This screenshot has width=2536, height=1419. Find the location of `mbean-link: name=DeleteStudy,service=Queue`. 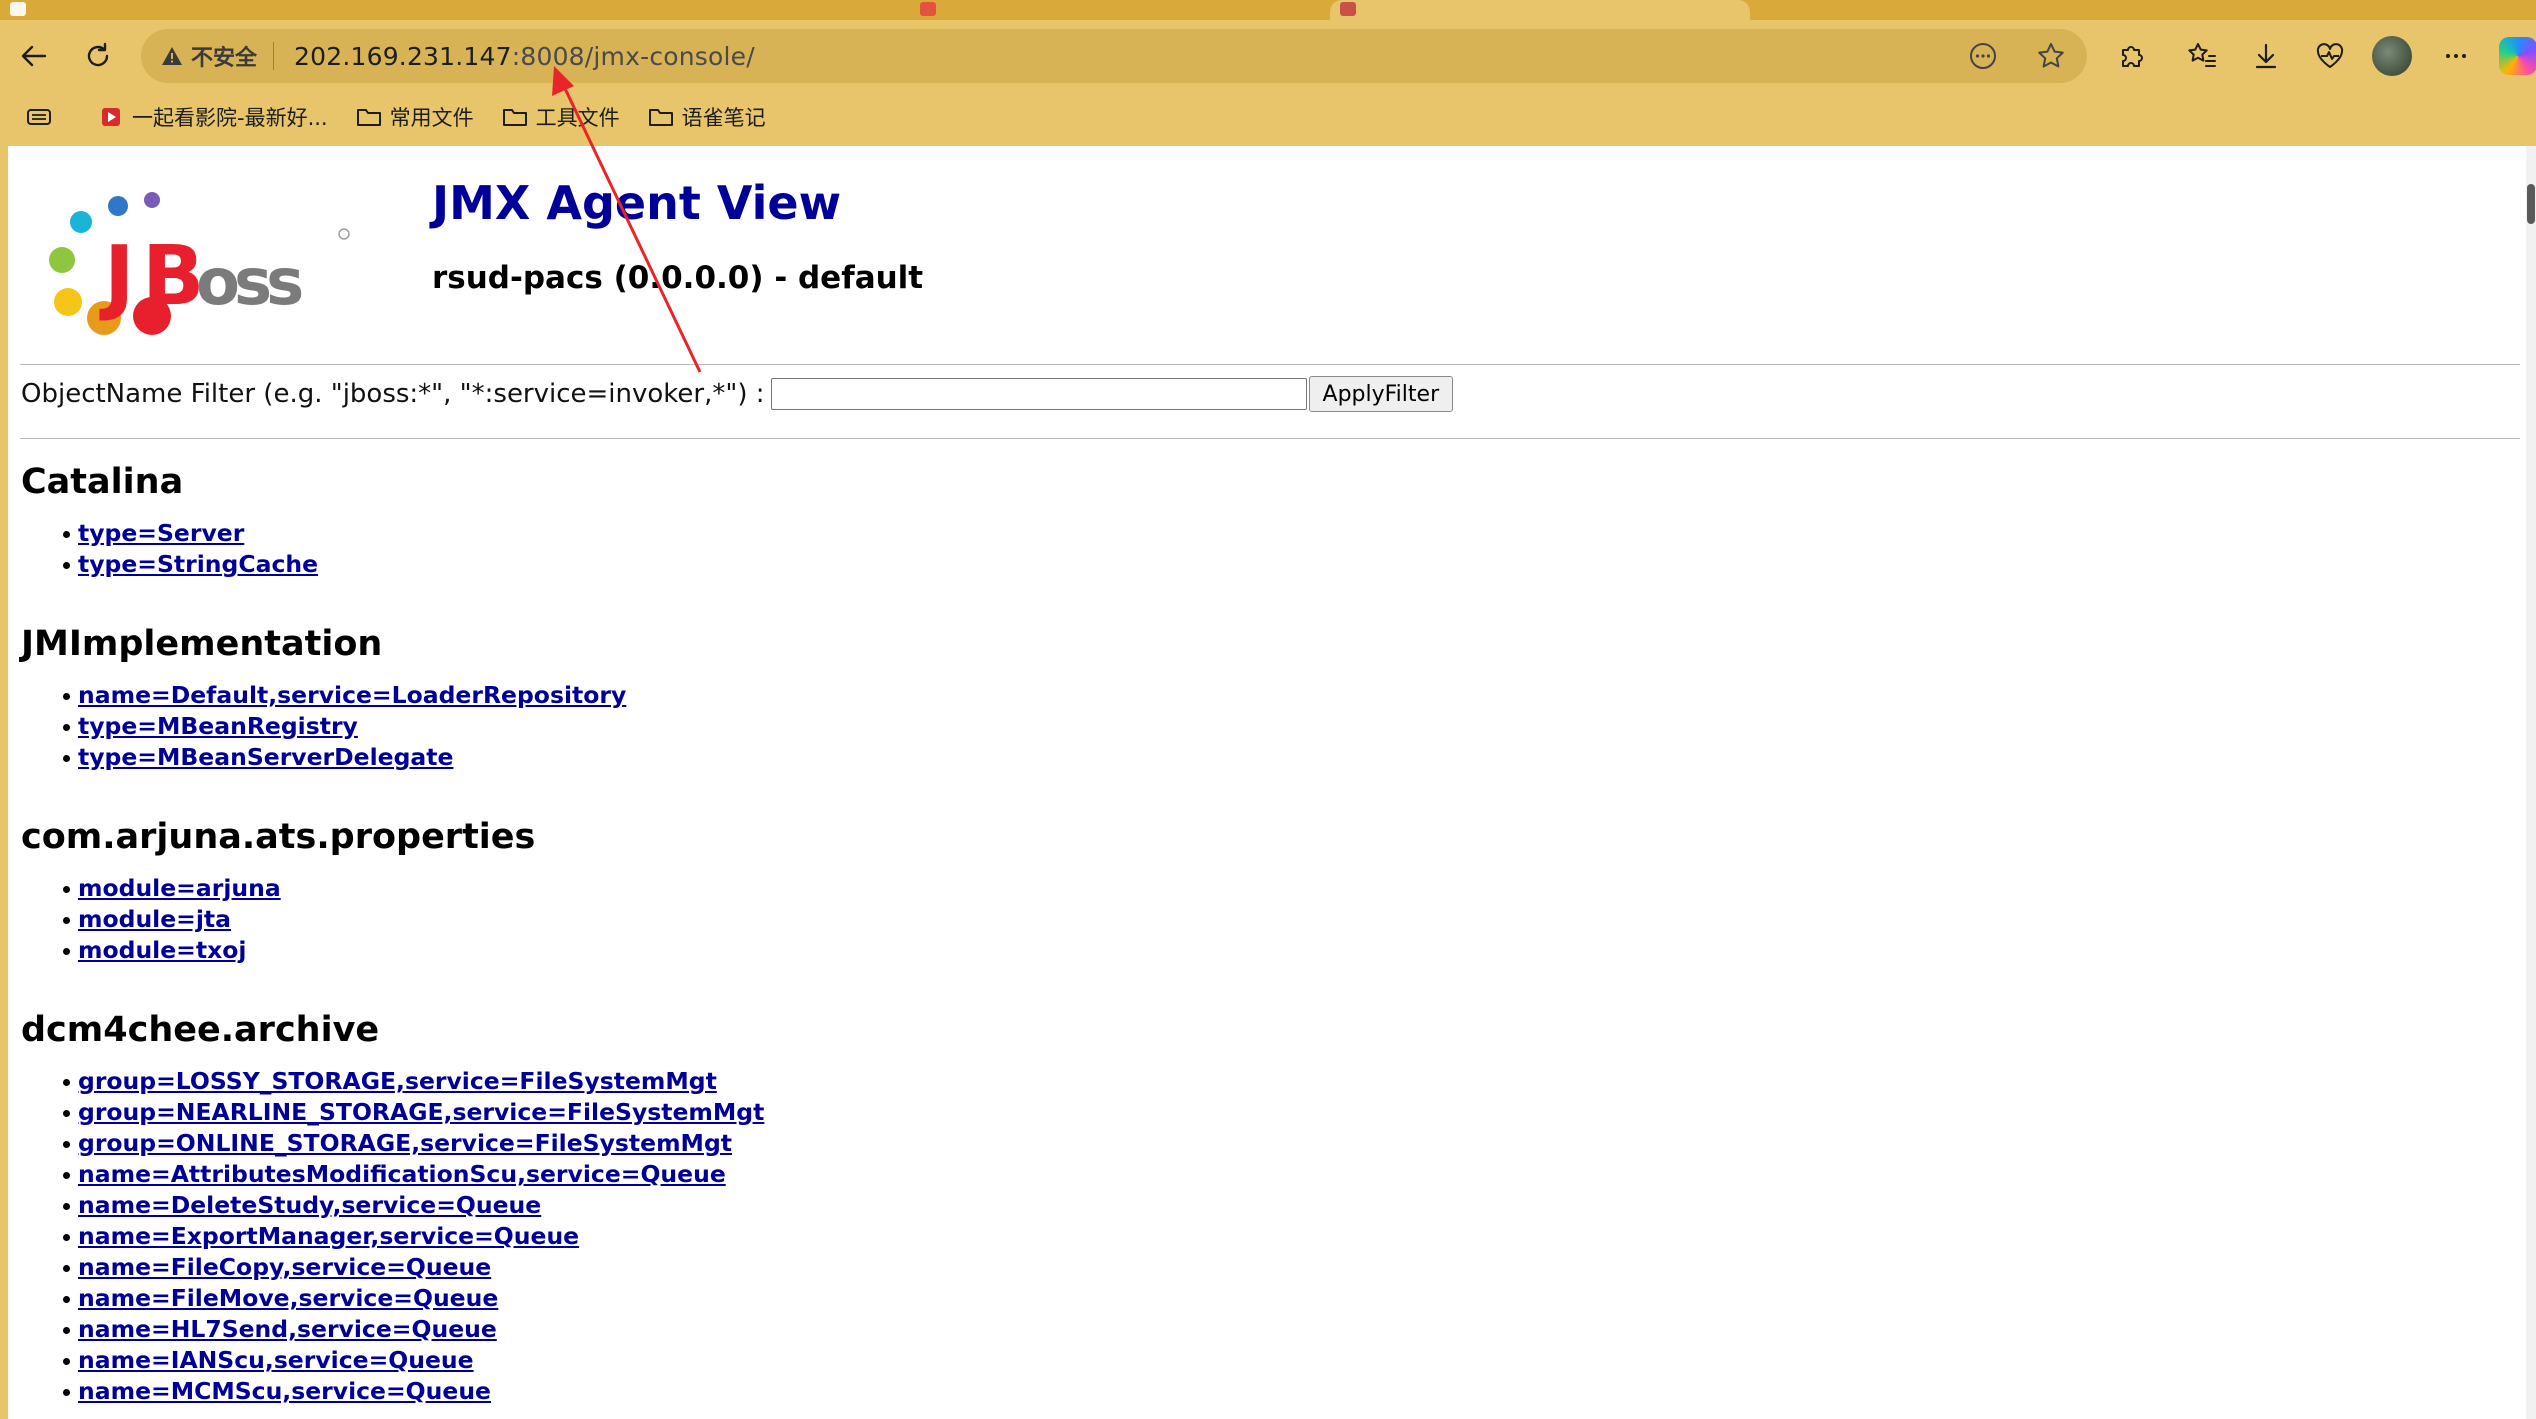

mbean-link: name=DeleteStudy,service=Queue is located at coordinates (309, 1205).